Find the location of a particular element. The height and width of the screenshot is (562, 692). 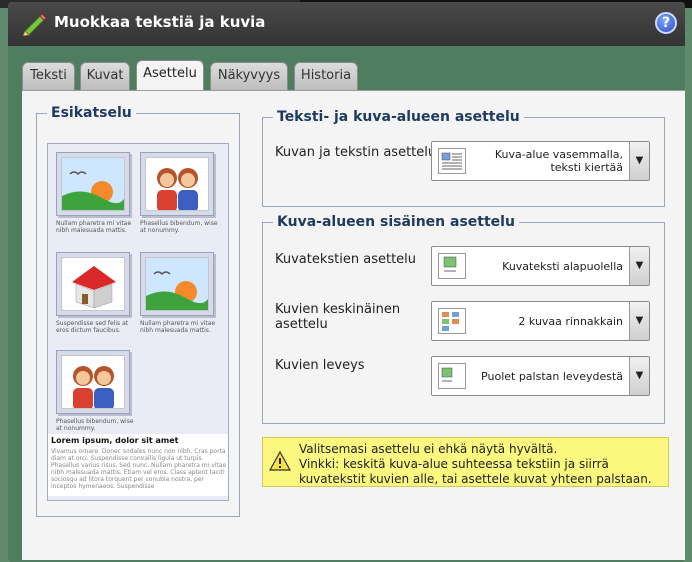

house-icon is located at coordinates (93, 284).